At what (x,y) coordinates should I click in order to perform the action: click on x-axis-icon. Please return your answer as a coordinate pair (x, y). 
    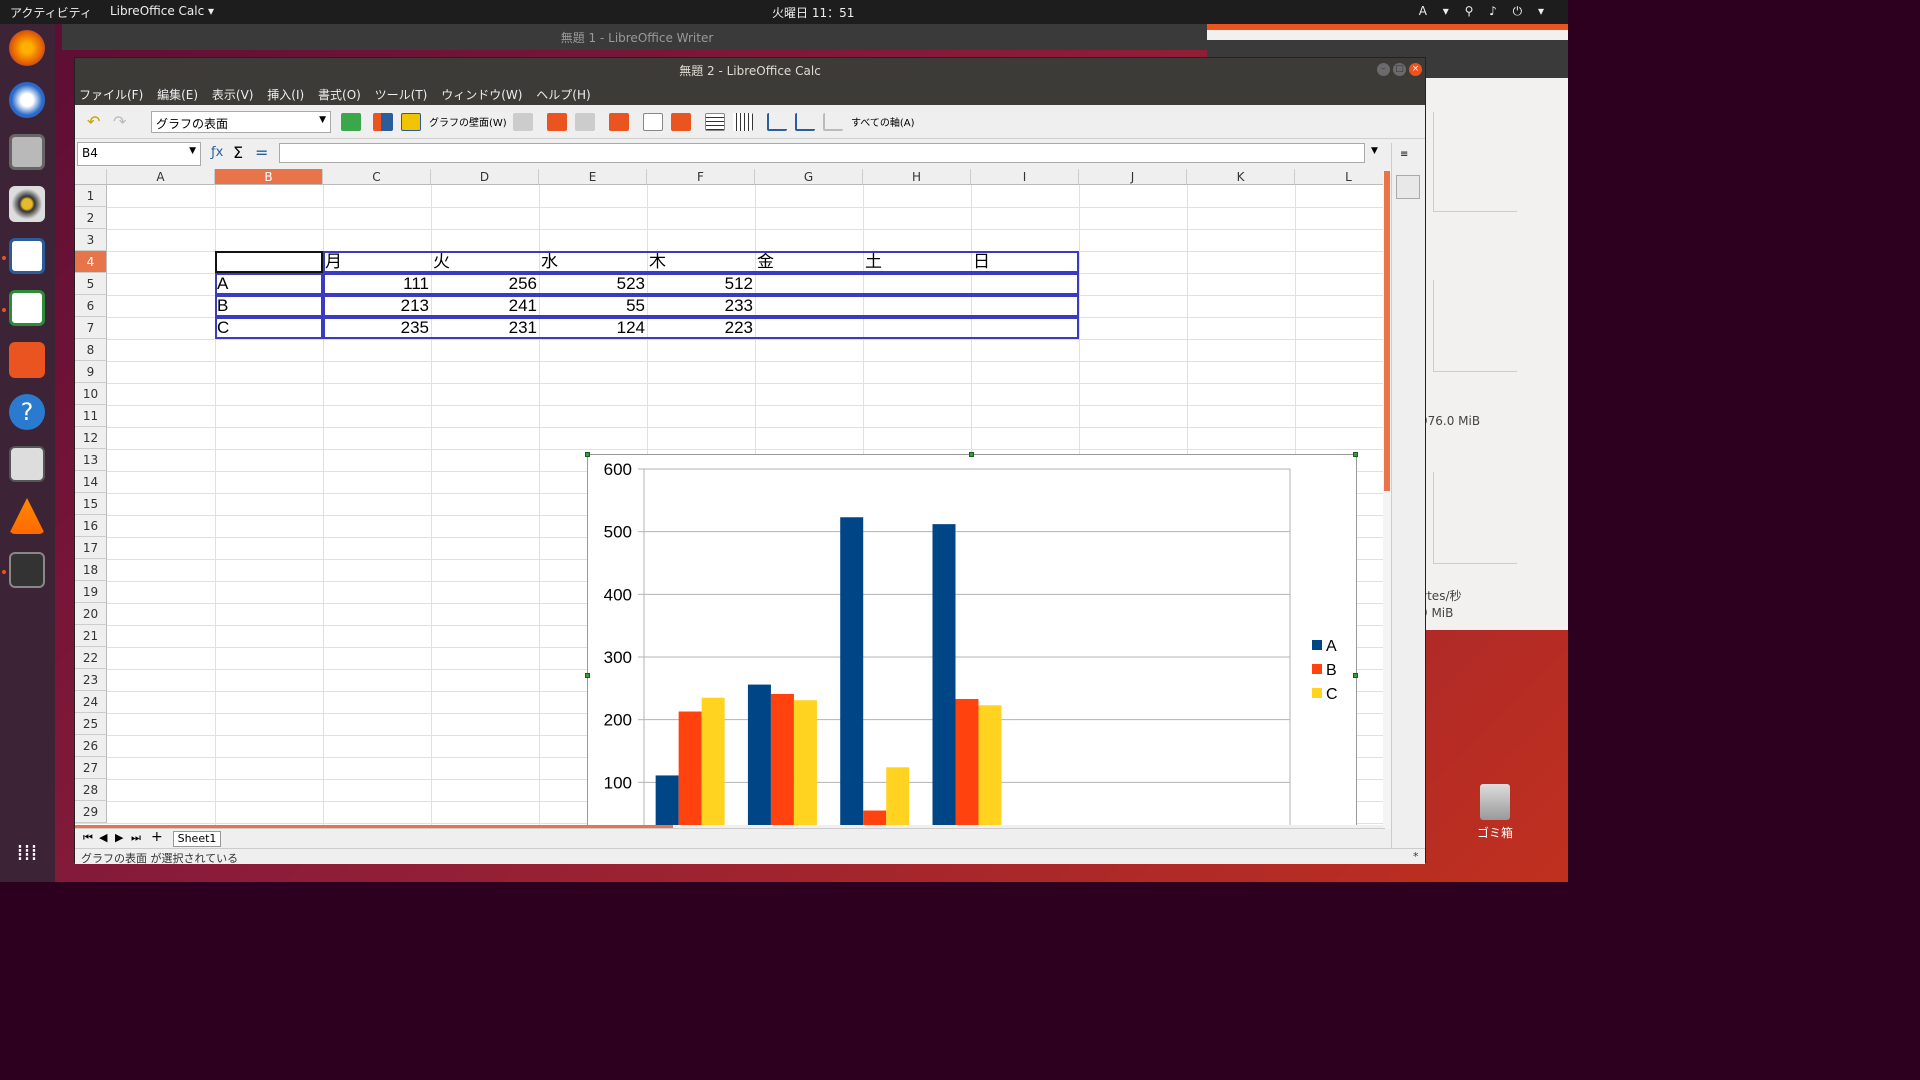
    Looking at the image, I should click on (777, 122).